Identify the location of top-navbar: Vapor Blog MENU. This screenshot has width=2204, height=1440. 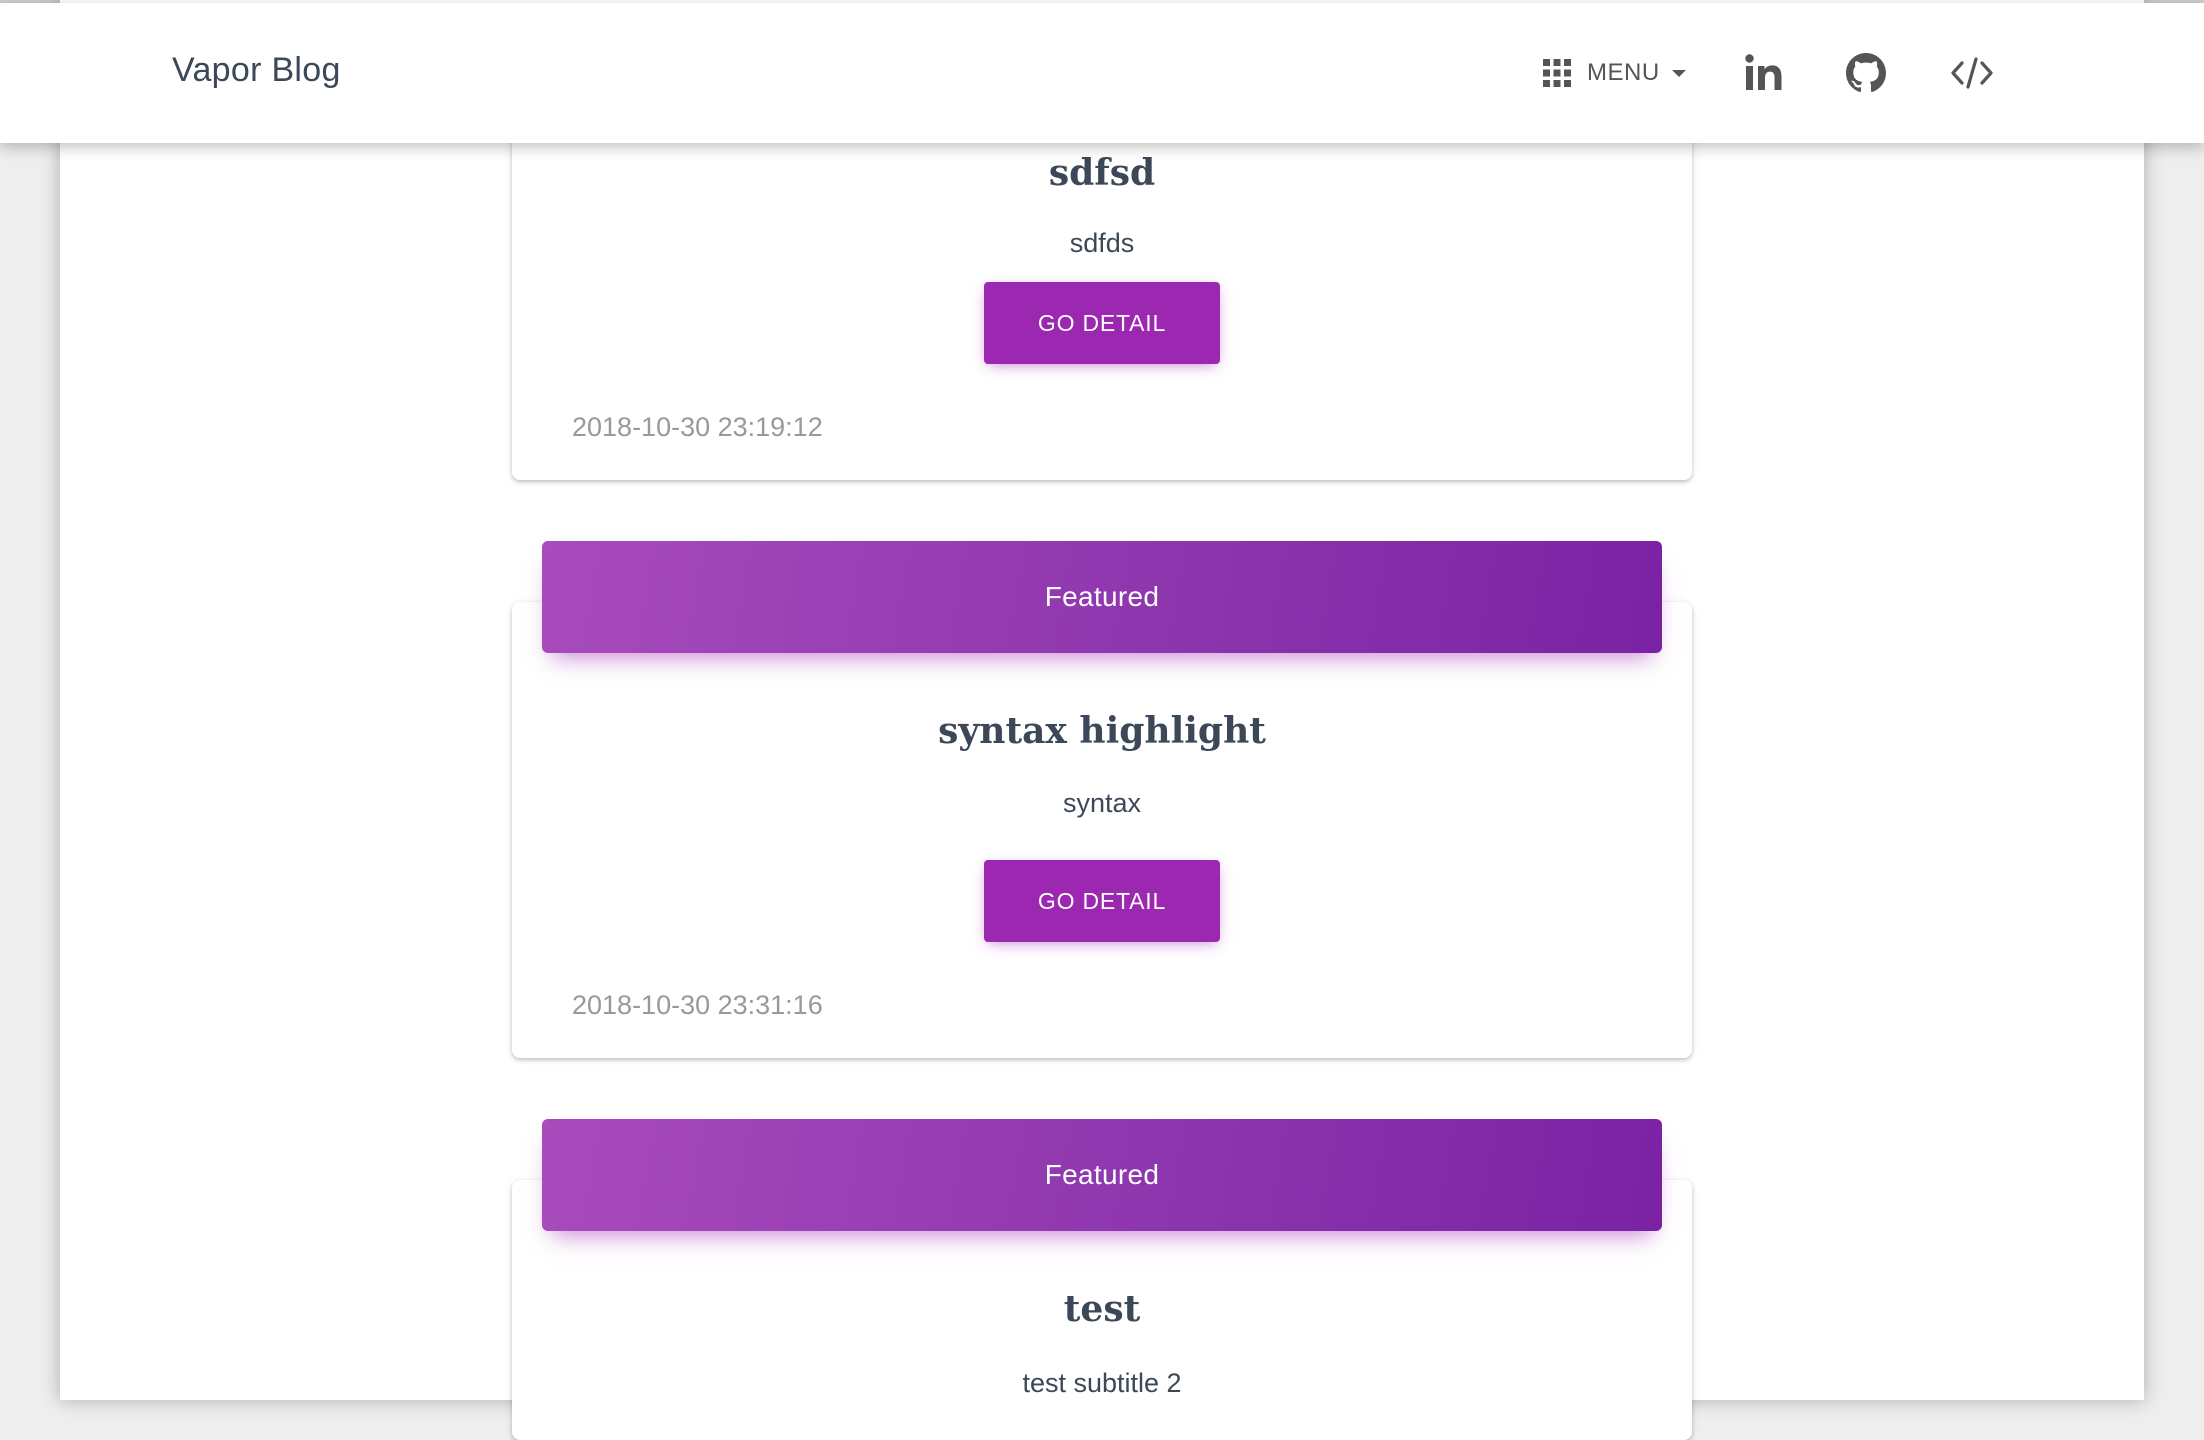
(1102, 73).